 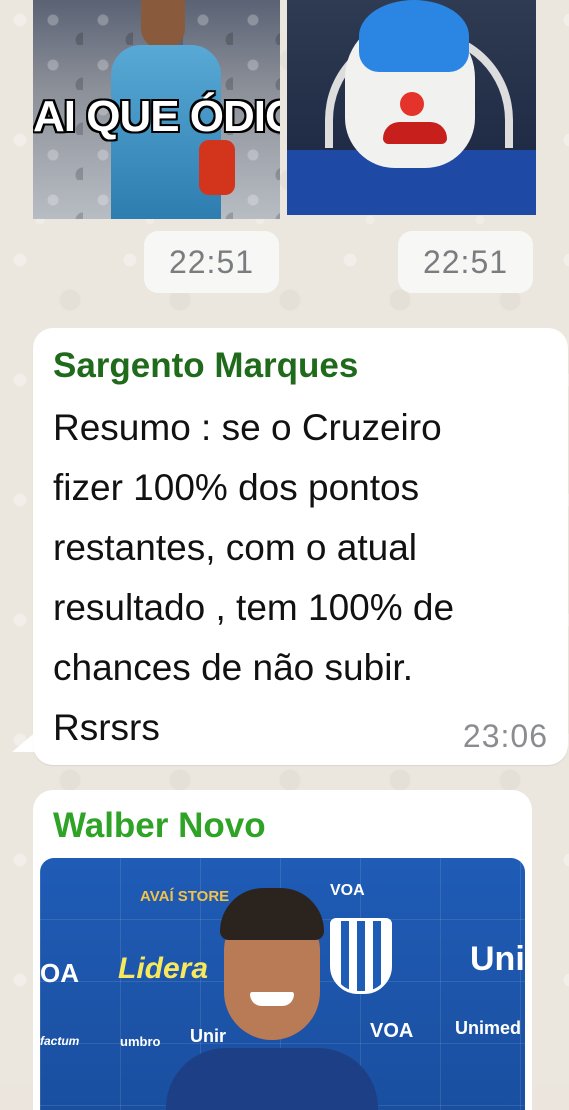 I want to click on sponsor-logo: Uni, so click(x=497, y=959).